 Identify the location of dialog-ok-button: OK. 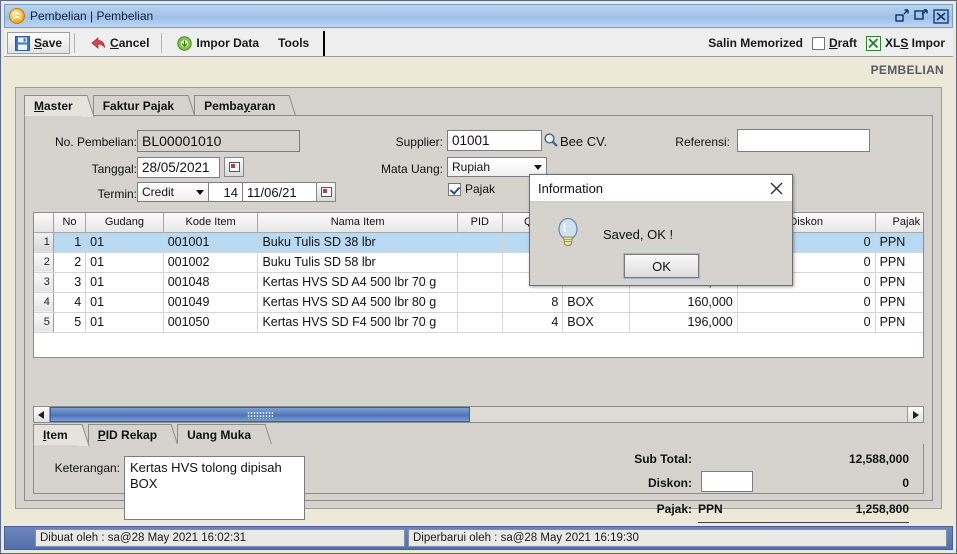
(661, 266).